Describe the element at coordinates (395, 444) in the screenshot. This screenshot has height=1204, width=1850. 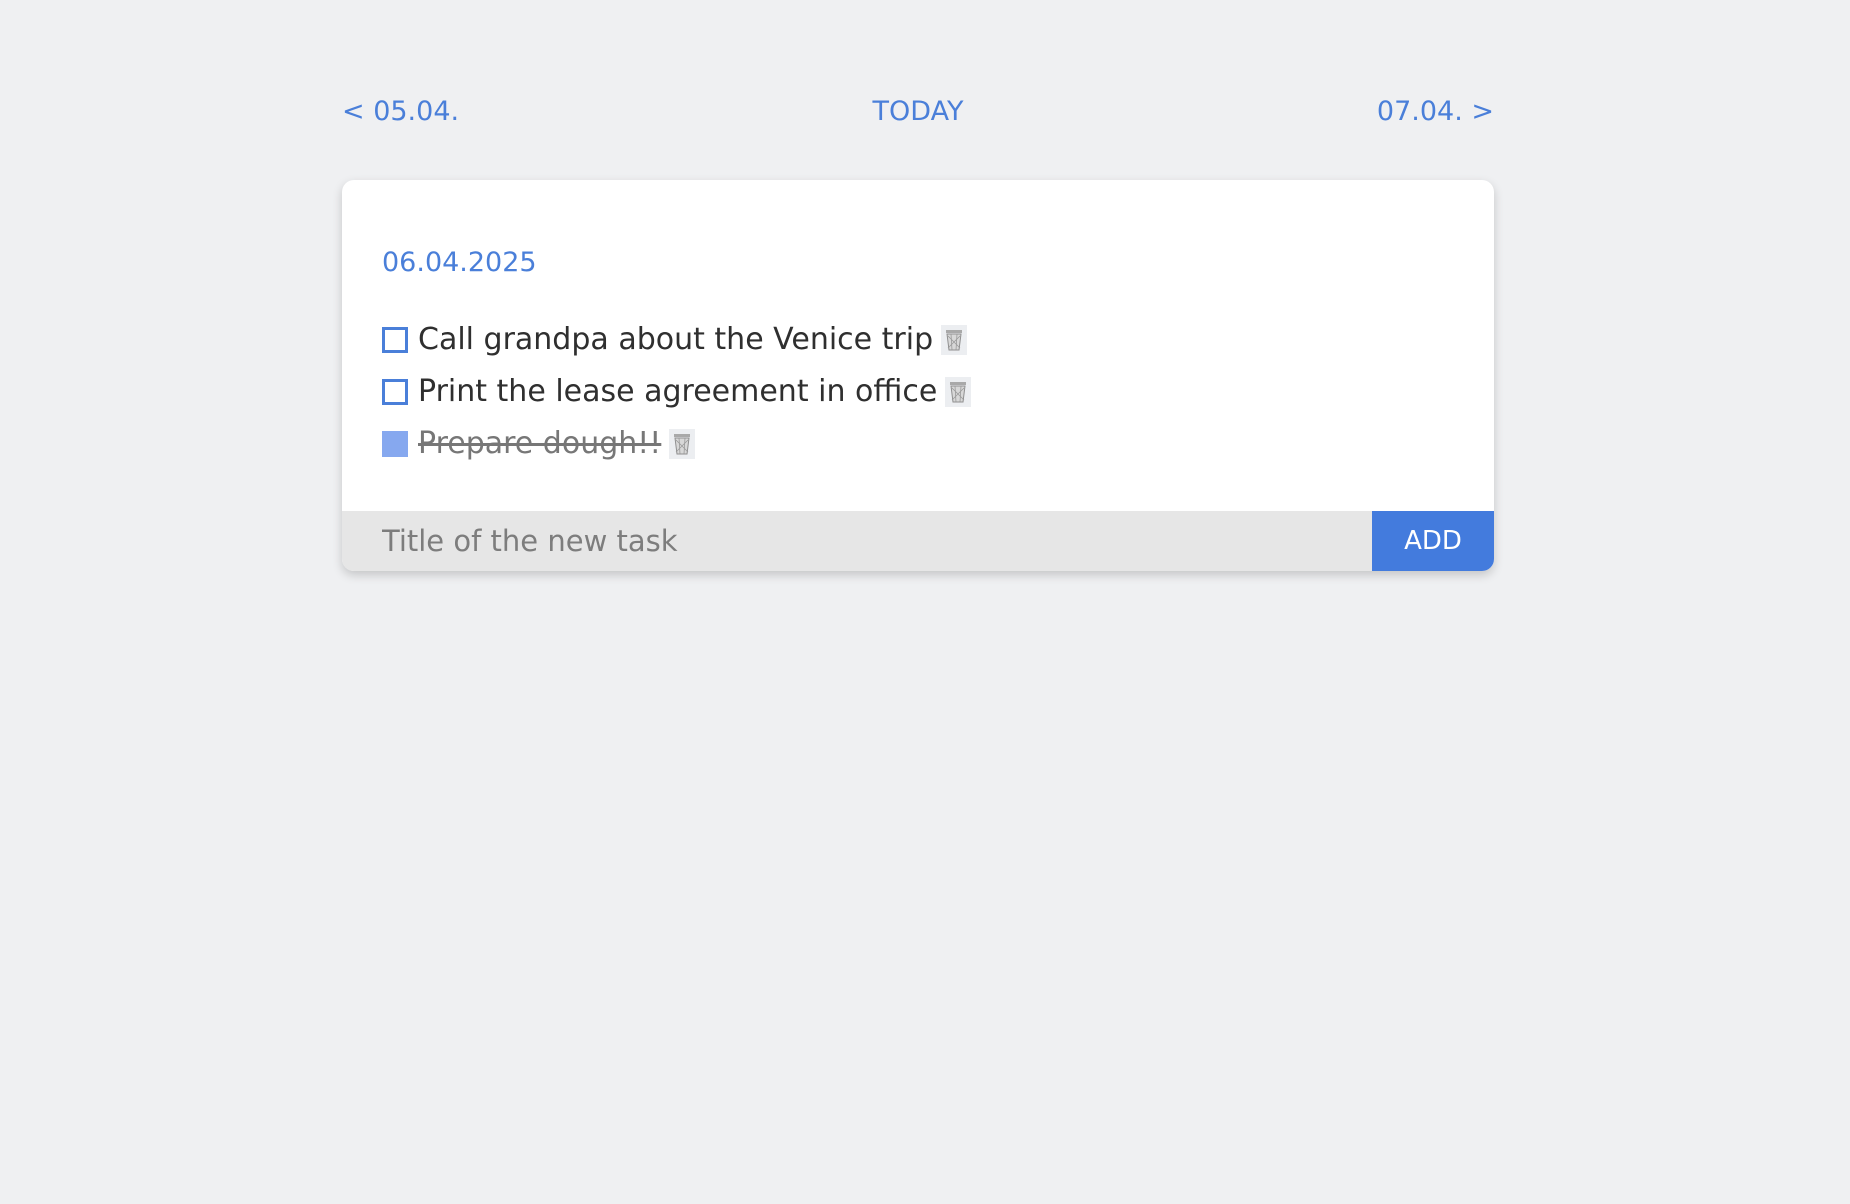
I see `task-checkbox-checked` at that location.